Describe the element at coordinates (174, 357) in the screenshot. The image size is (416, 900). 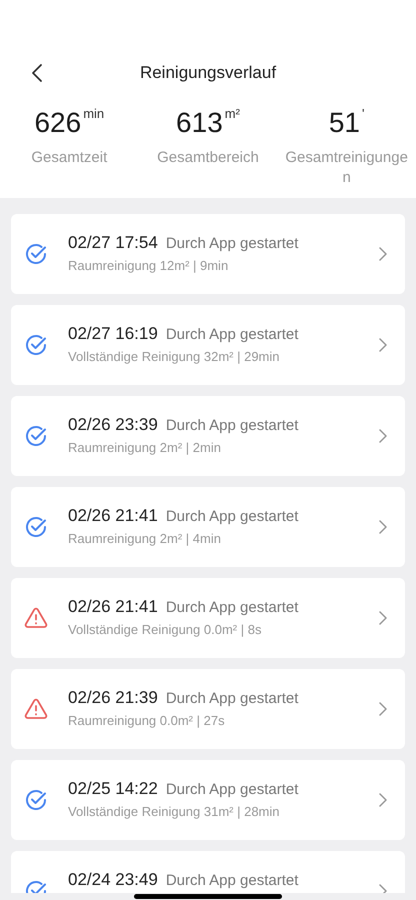
I see `record-detail: Vollständige Reinigung 32m² | 29min` at that location.